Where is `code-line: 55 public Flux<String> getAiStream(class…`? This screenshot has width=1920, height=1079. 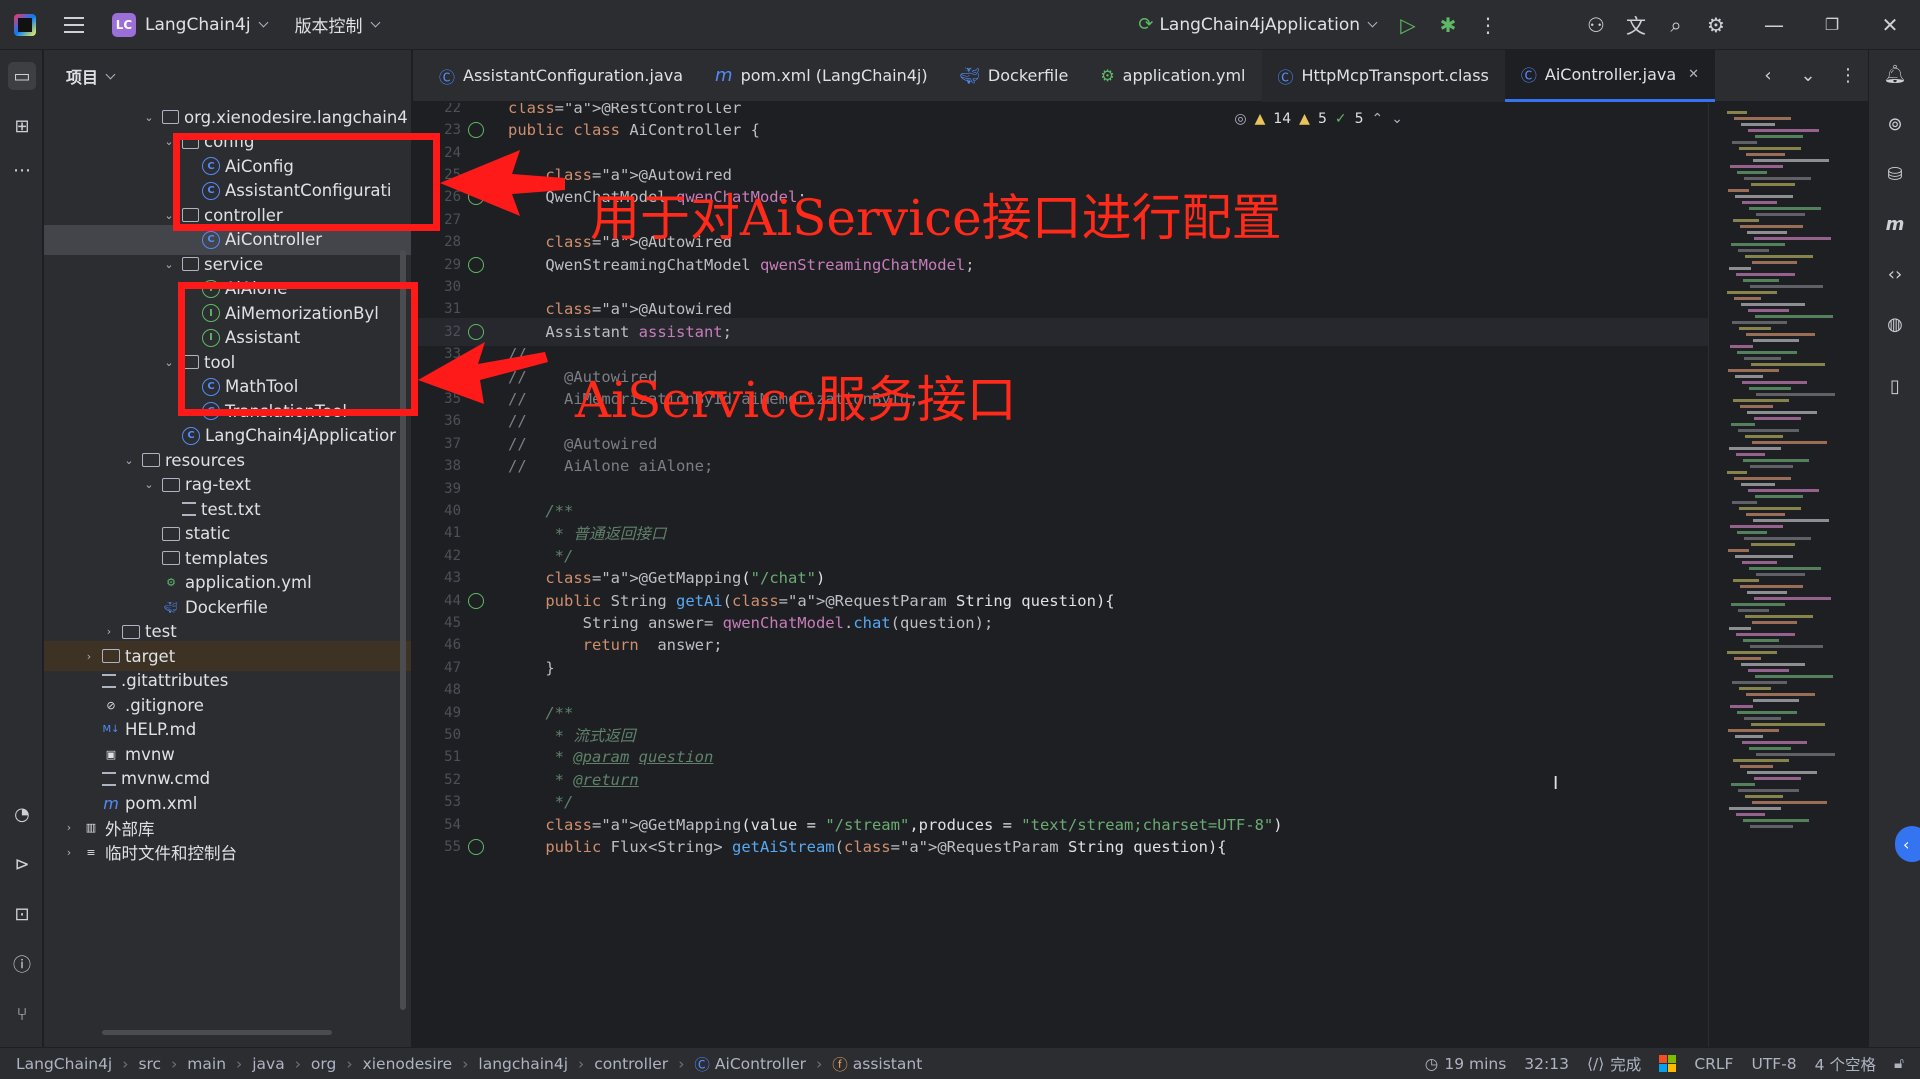 code-line: 55 public Flux<String> getAiStream(class… is located at coordinates (1060, 847).